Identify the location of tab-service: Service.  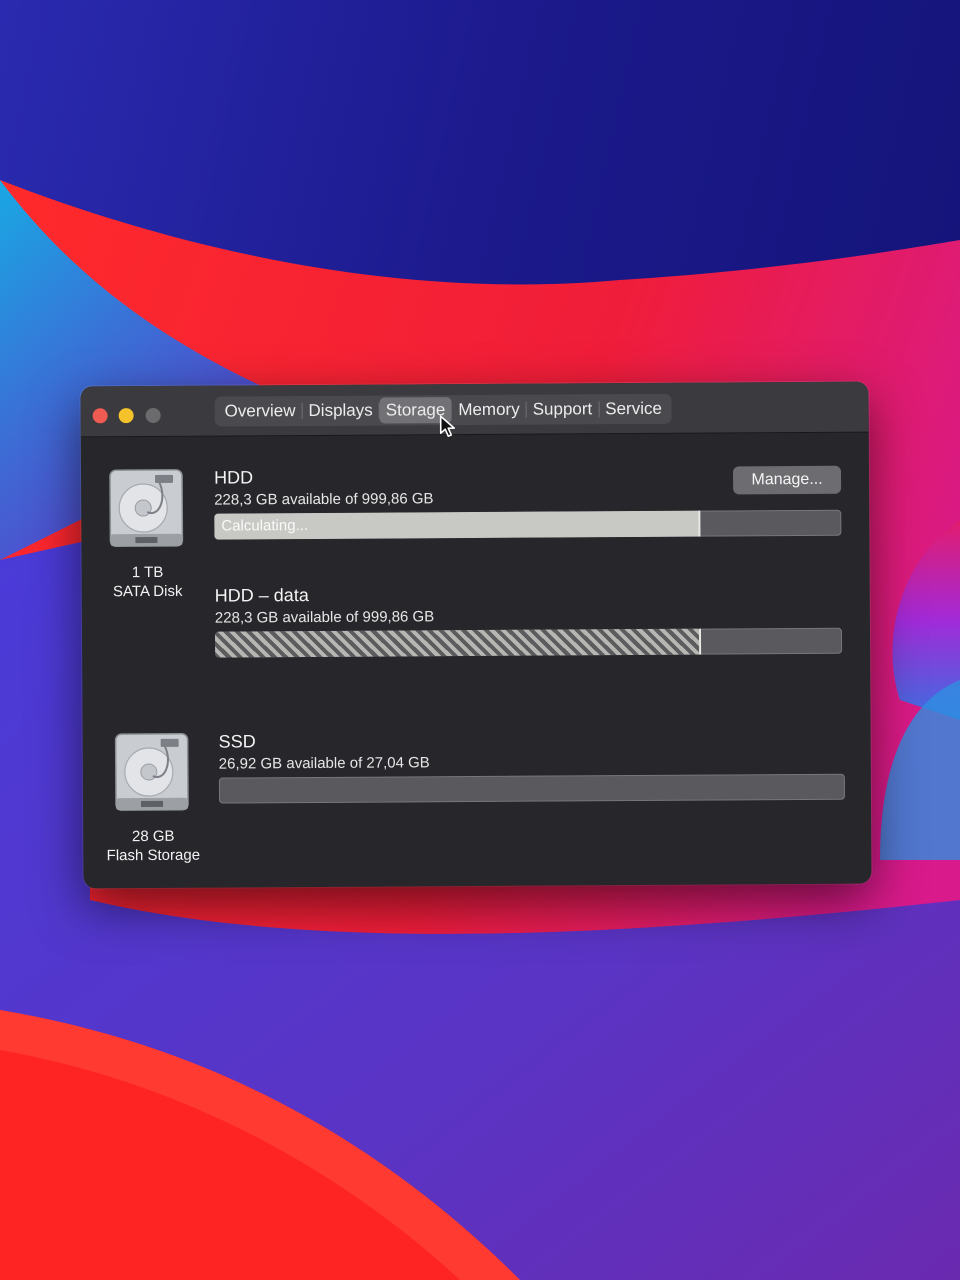
(633, 409).